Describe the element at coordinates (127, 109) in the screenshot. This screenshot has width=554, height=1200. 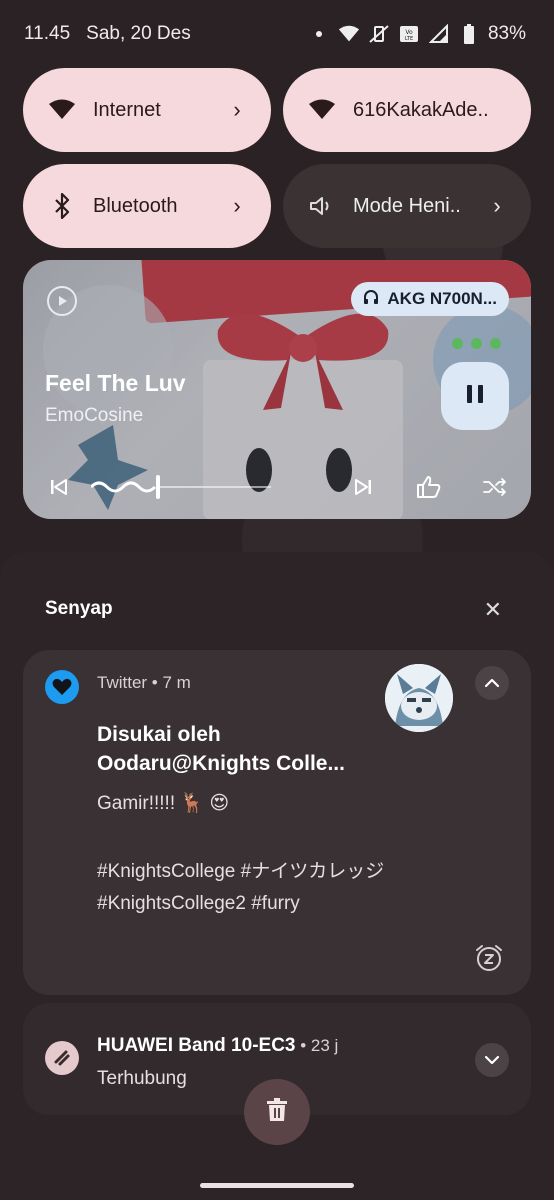
I see `tile-label: Internet` at that location.